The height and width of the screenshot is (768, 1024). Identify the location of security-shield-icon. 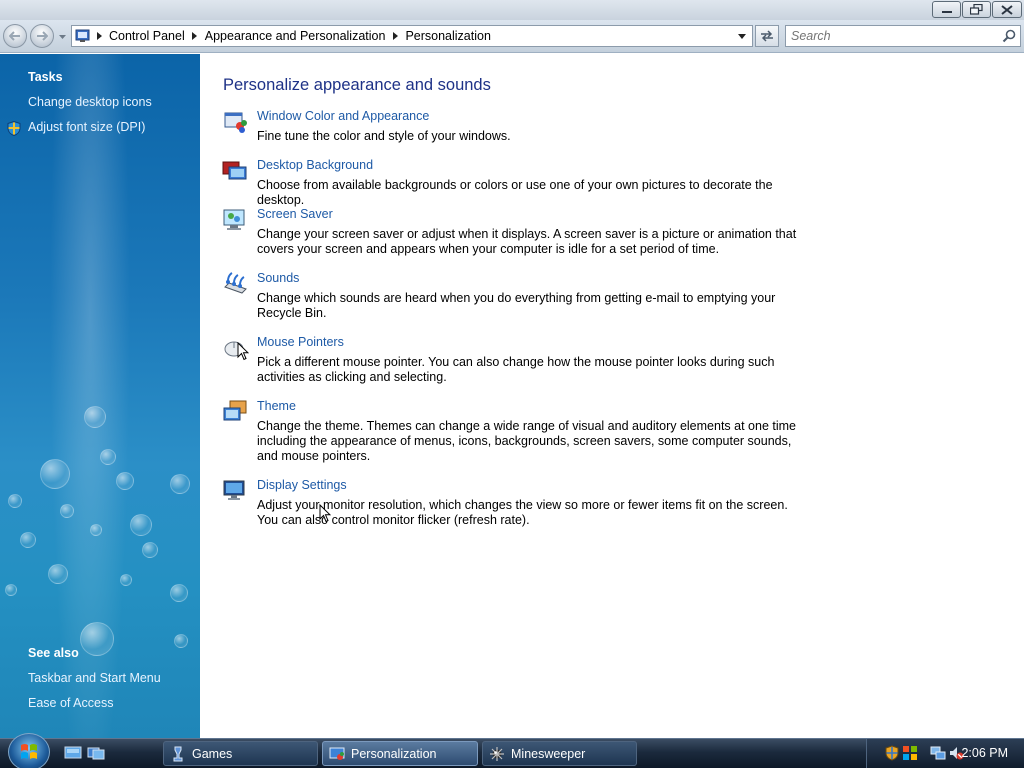
(892, 753).